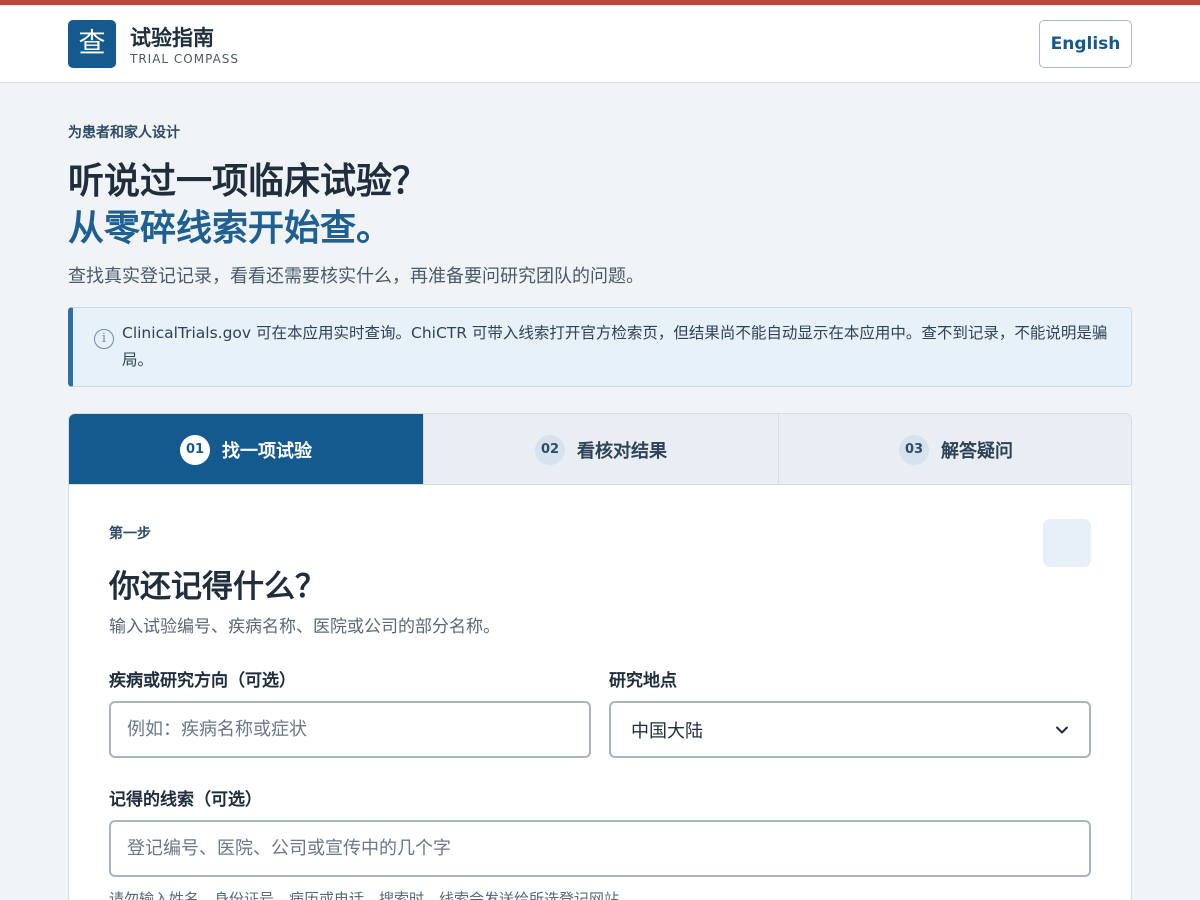 This screenshot has height=900, width=1200. I want to click on tab-label: 找一项试验, so click(267, 451).